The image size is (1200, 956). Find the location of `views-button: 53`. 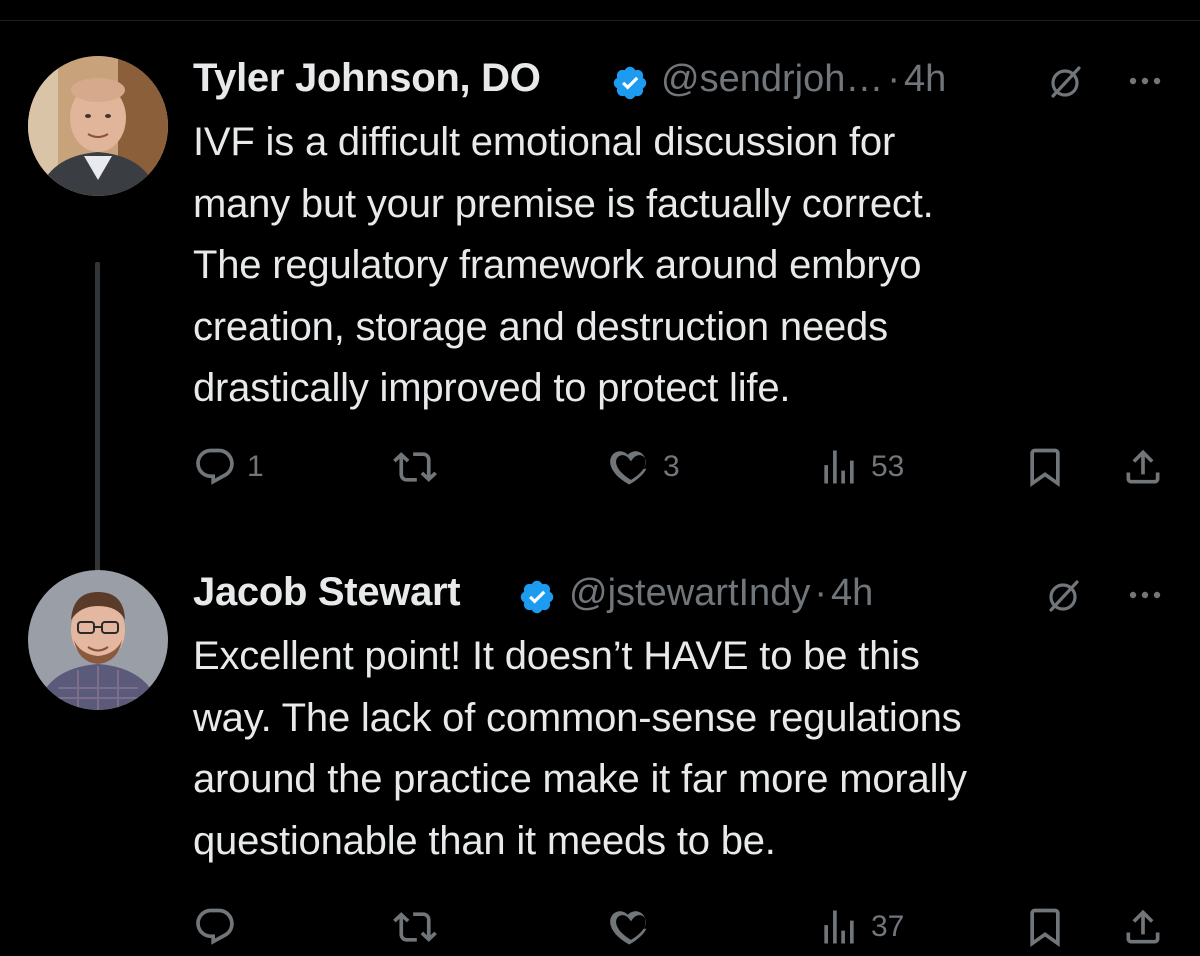

views-button: 53 is located at coordinates (860, 467).